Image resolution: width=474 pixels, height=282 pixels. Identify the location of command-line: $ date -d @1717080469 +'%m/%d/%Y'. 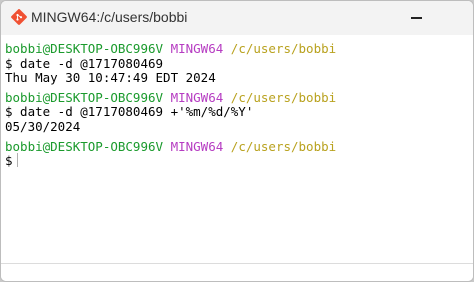
(129, 111).